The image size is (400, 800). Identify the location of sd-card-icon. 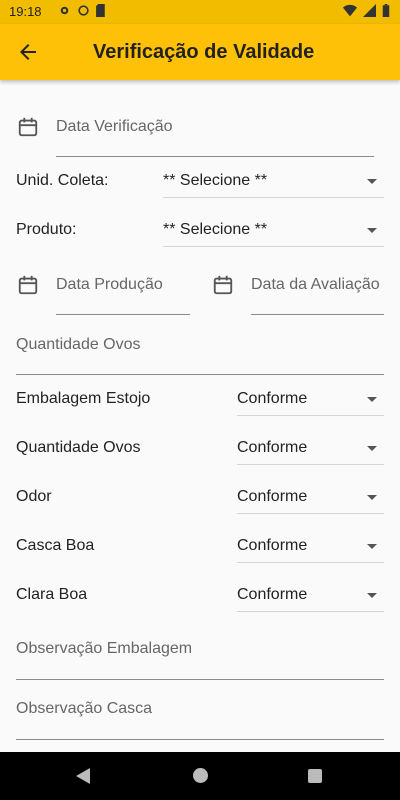
(100, 10).